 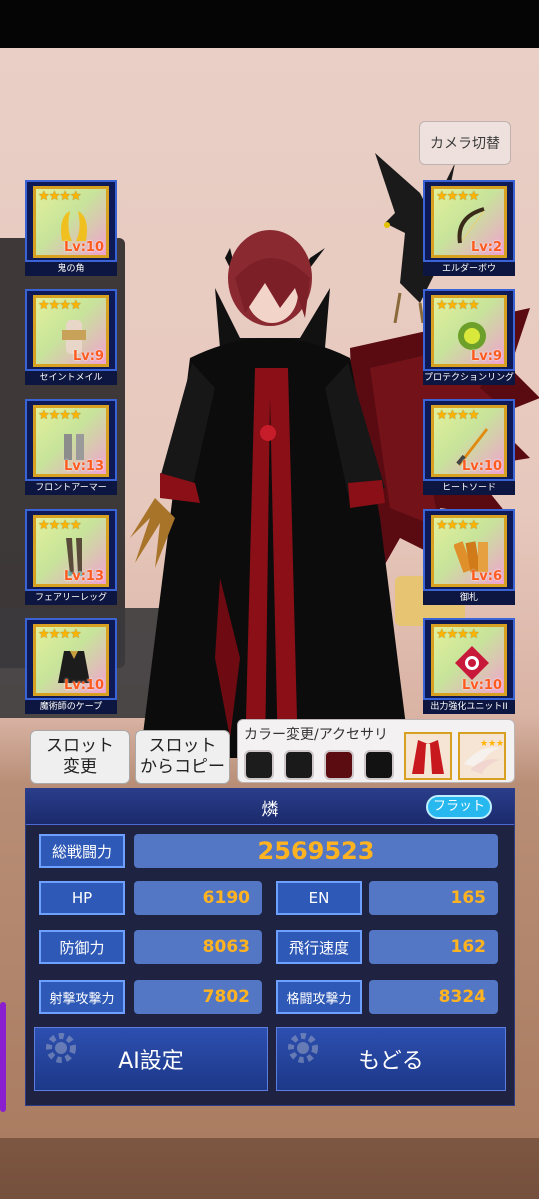 I want to click on back-label: もどる, so click(x=391, y=1061).